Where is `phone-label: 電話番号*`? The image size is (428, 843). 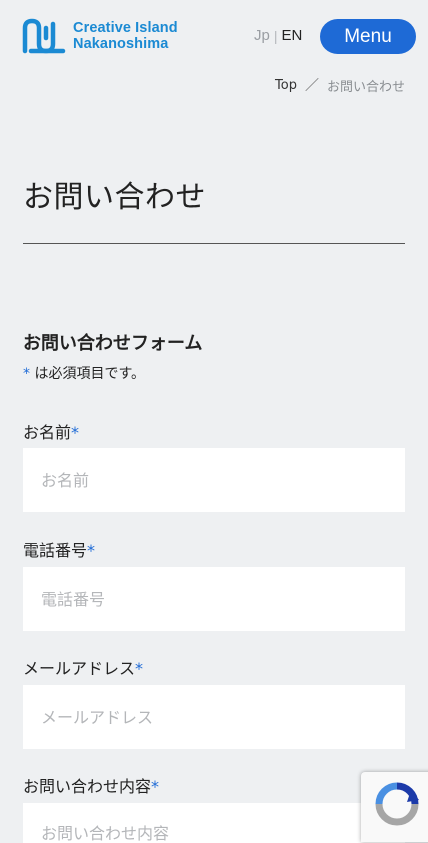 phone-label: 電話番号* is located at coordinates (59, 549).